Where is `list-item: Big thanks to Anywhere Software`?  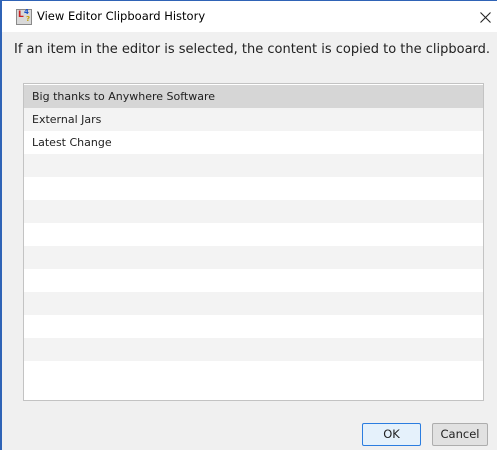 list-item: Big thanks to Anywhere Software is located at coordinates (253, 96).